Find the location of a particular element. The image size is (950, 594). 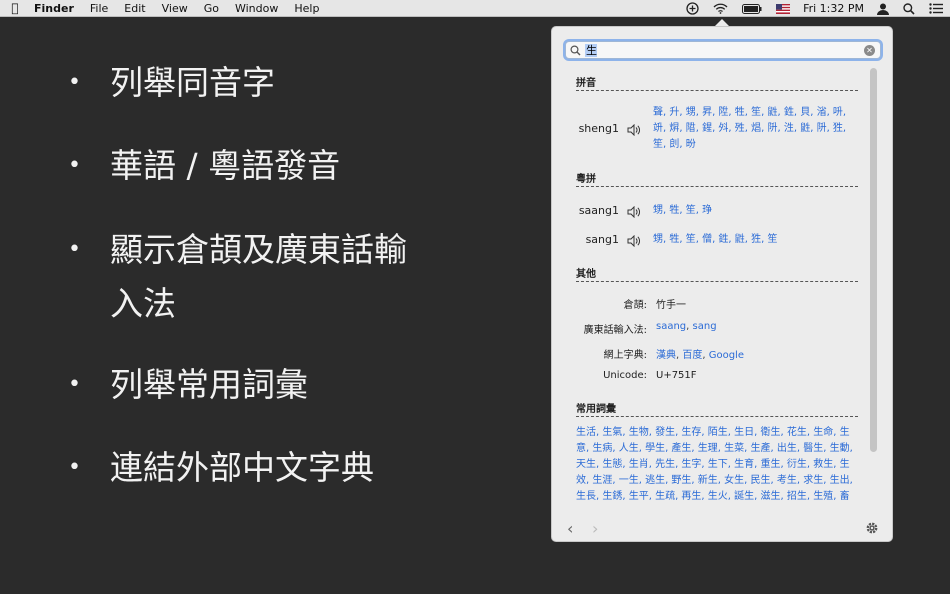

flag-us-icon is located at coordinates (783, 8).